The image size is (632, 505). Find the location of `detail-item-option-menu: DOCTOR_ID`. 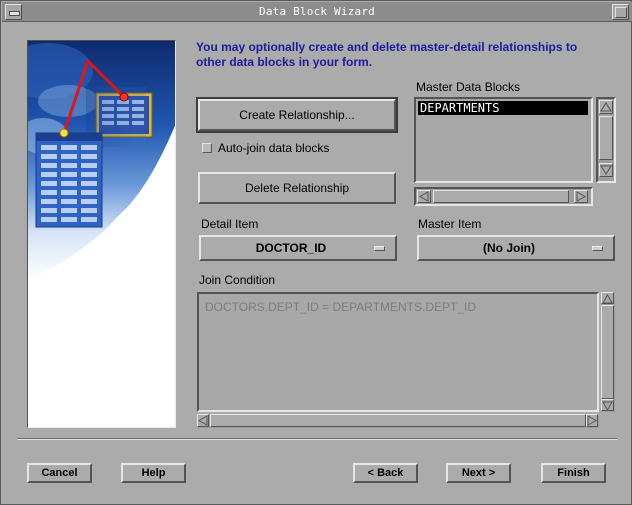

detail-item-option-menu: DOCTOR_ID is located at coordinates (298, 248).